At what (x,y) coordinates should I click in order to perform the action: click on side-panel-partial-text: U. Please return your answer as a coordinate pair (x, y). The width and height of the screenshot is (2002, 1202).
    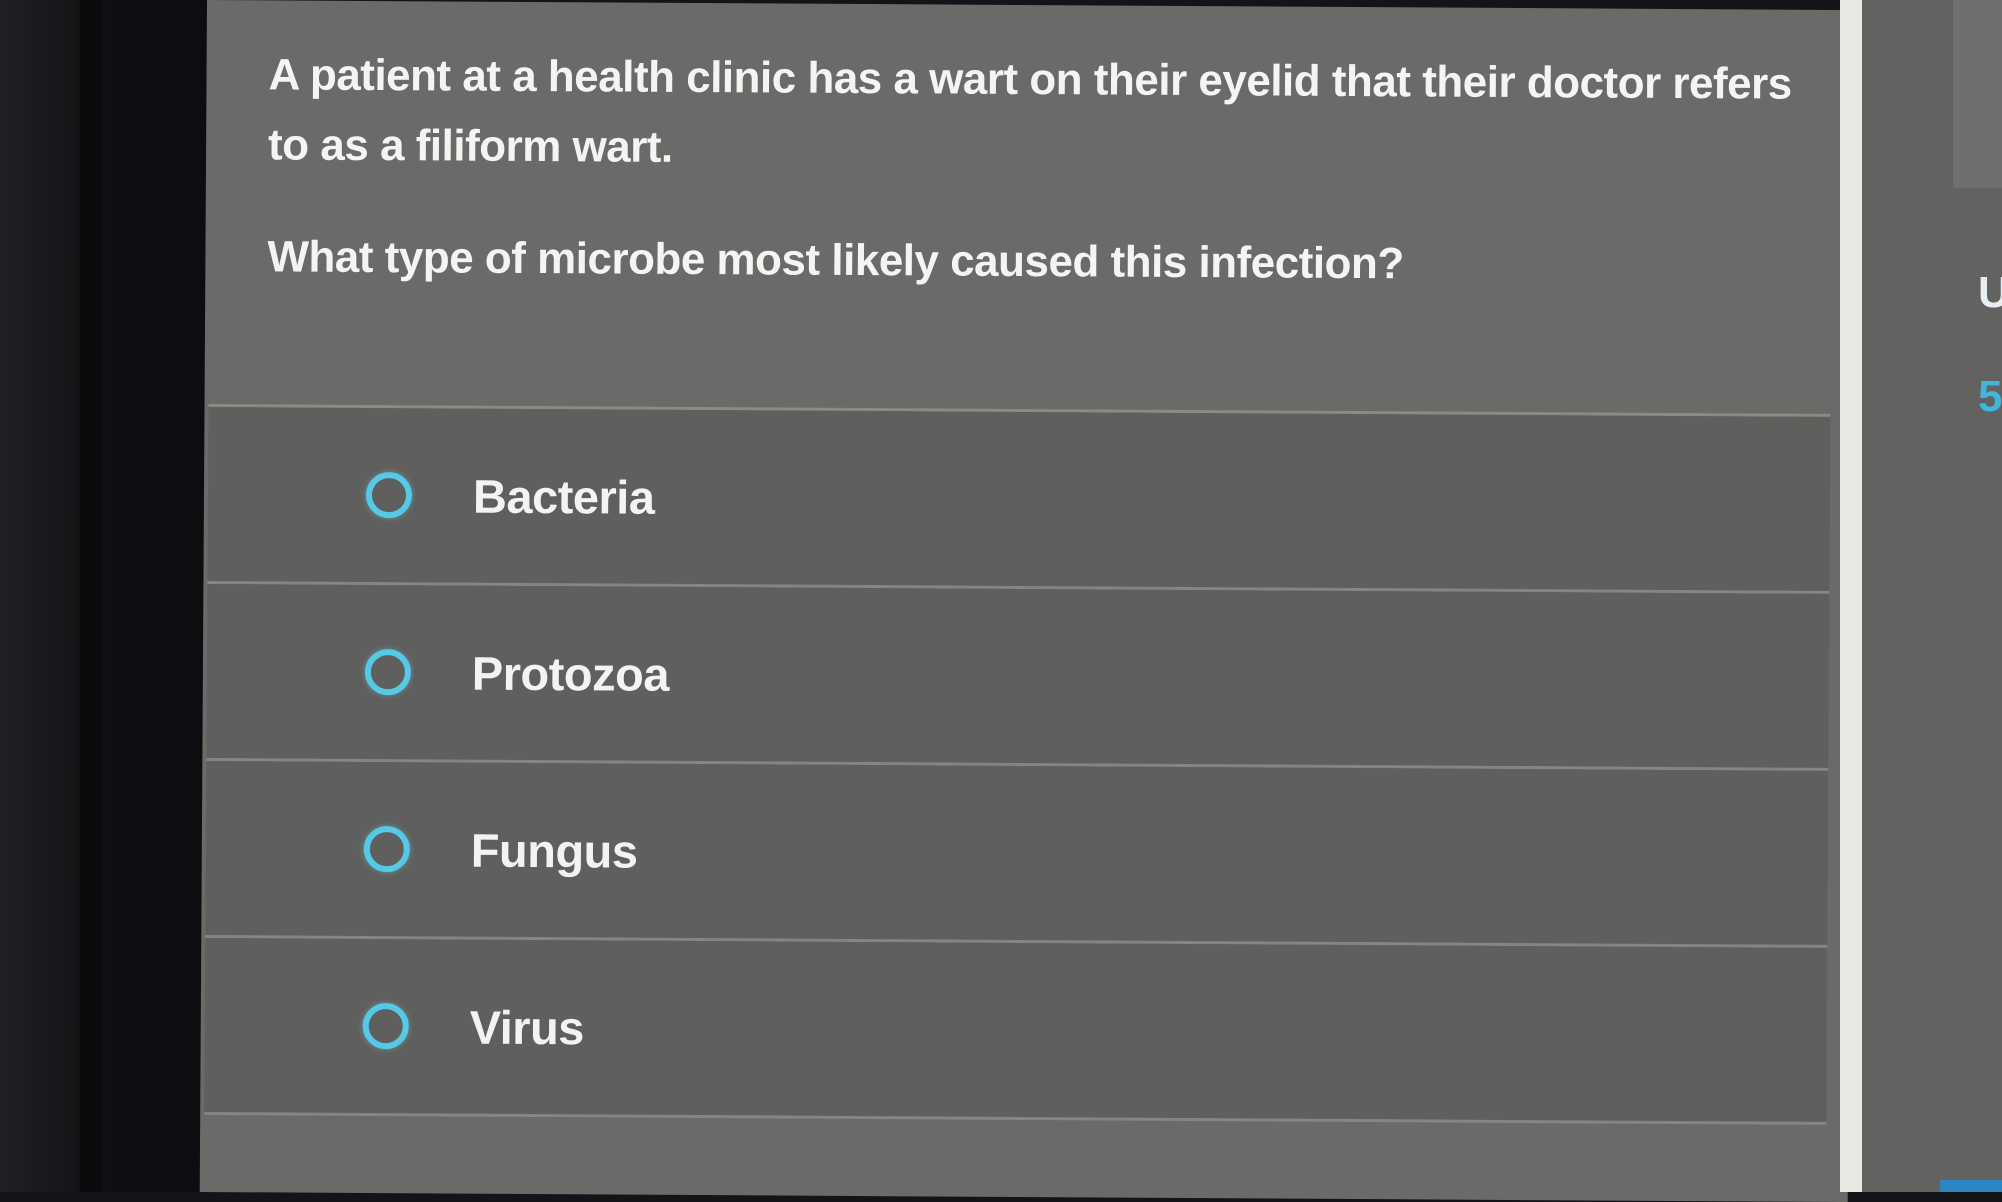
    Looking at the image, I should click on (1990, 292).